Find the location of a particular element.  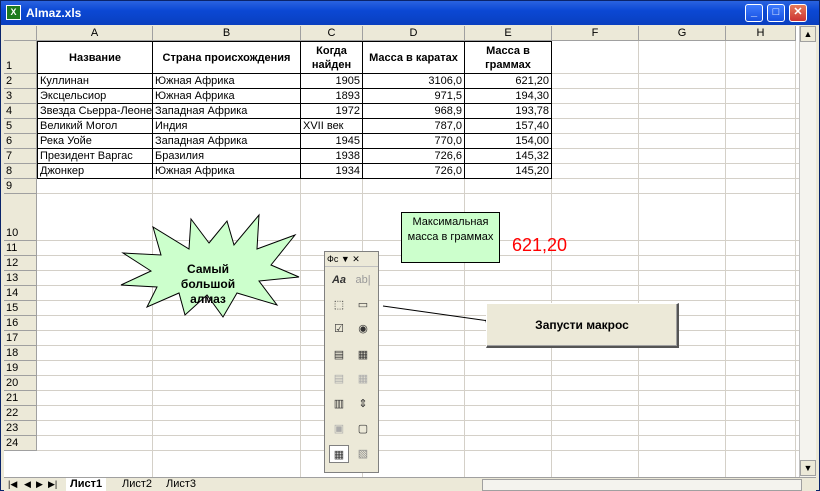

row-header-2: 2 is located at coordinates (20, 81).